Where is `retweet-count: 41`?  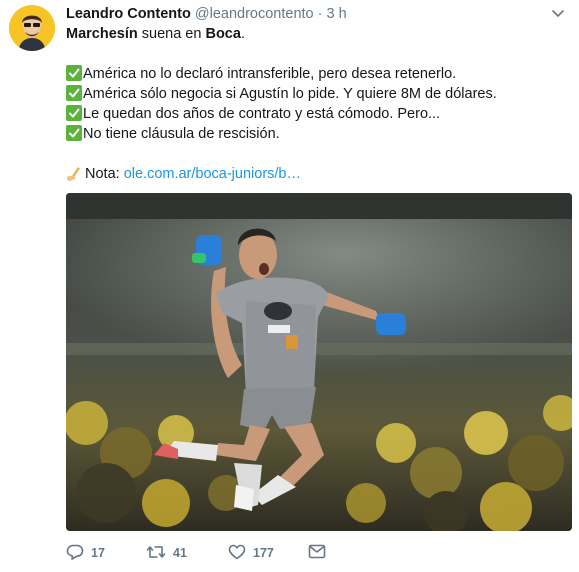
retweet-count: 41 is located at coordinates (180, 553).